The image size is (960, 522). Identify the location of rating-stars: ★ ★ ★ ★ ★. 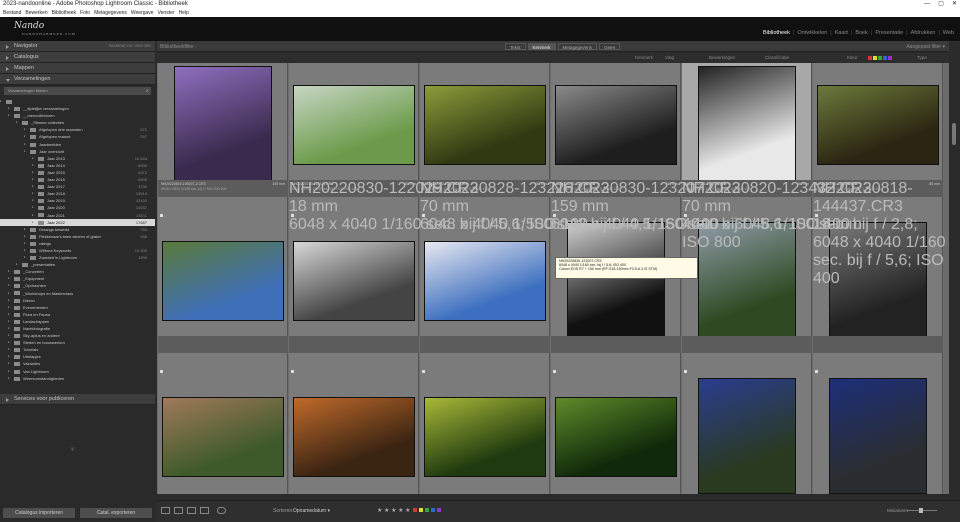
(394, 510).